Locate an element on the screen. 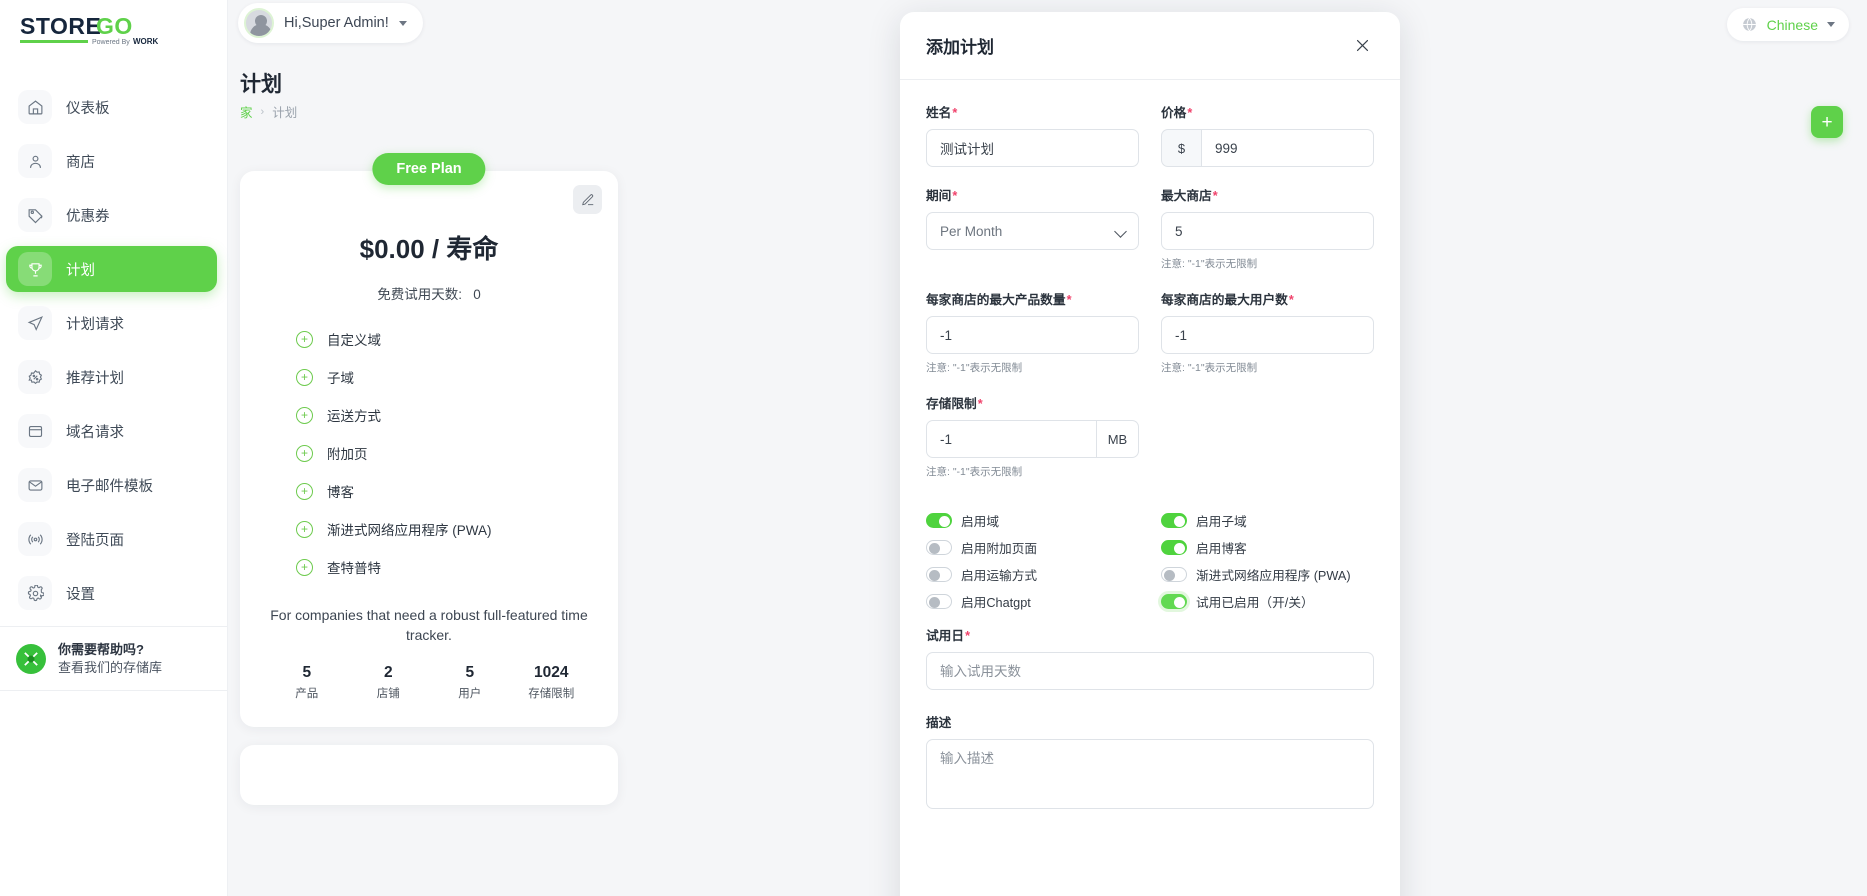  profile-menu: Hi,Super Admin! is located at coordinates (330, 23).